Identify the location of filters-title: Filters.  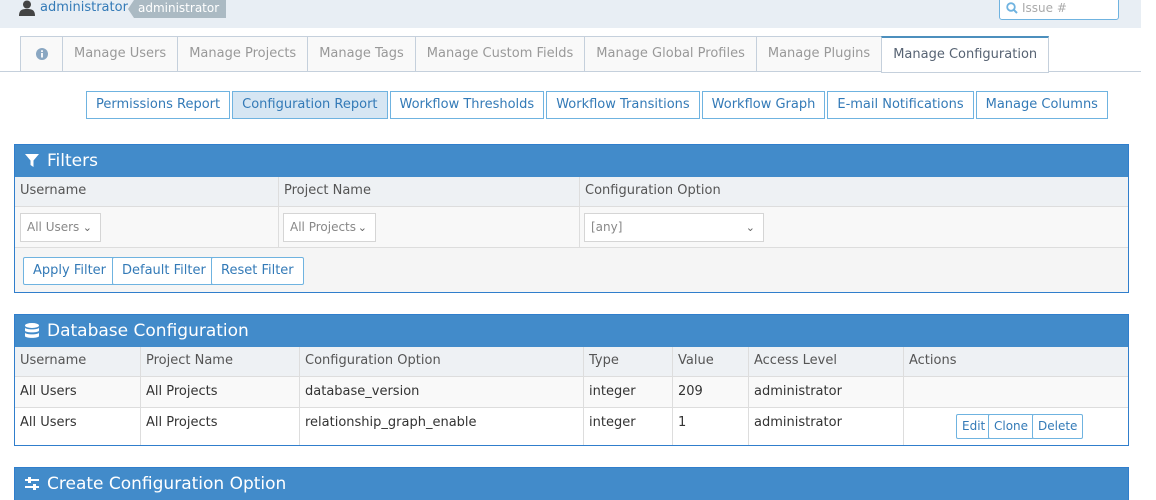
(72, 161).